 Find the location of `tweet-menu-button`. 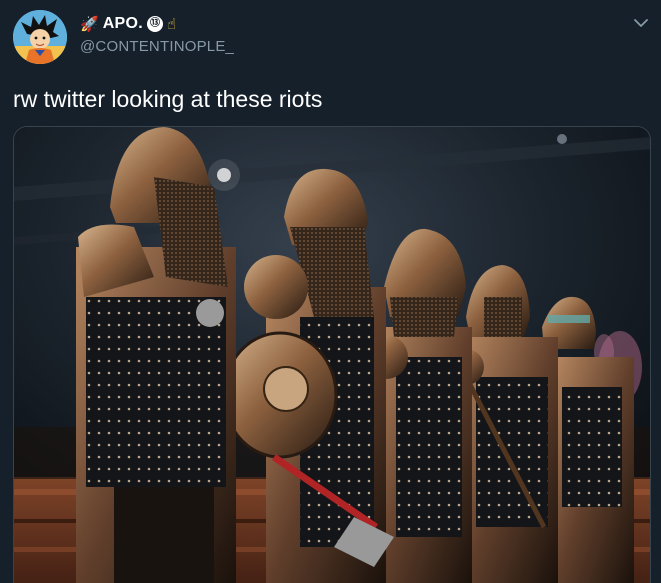

tweet-menu-button is located at coordinates (641, 23).